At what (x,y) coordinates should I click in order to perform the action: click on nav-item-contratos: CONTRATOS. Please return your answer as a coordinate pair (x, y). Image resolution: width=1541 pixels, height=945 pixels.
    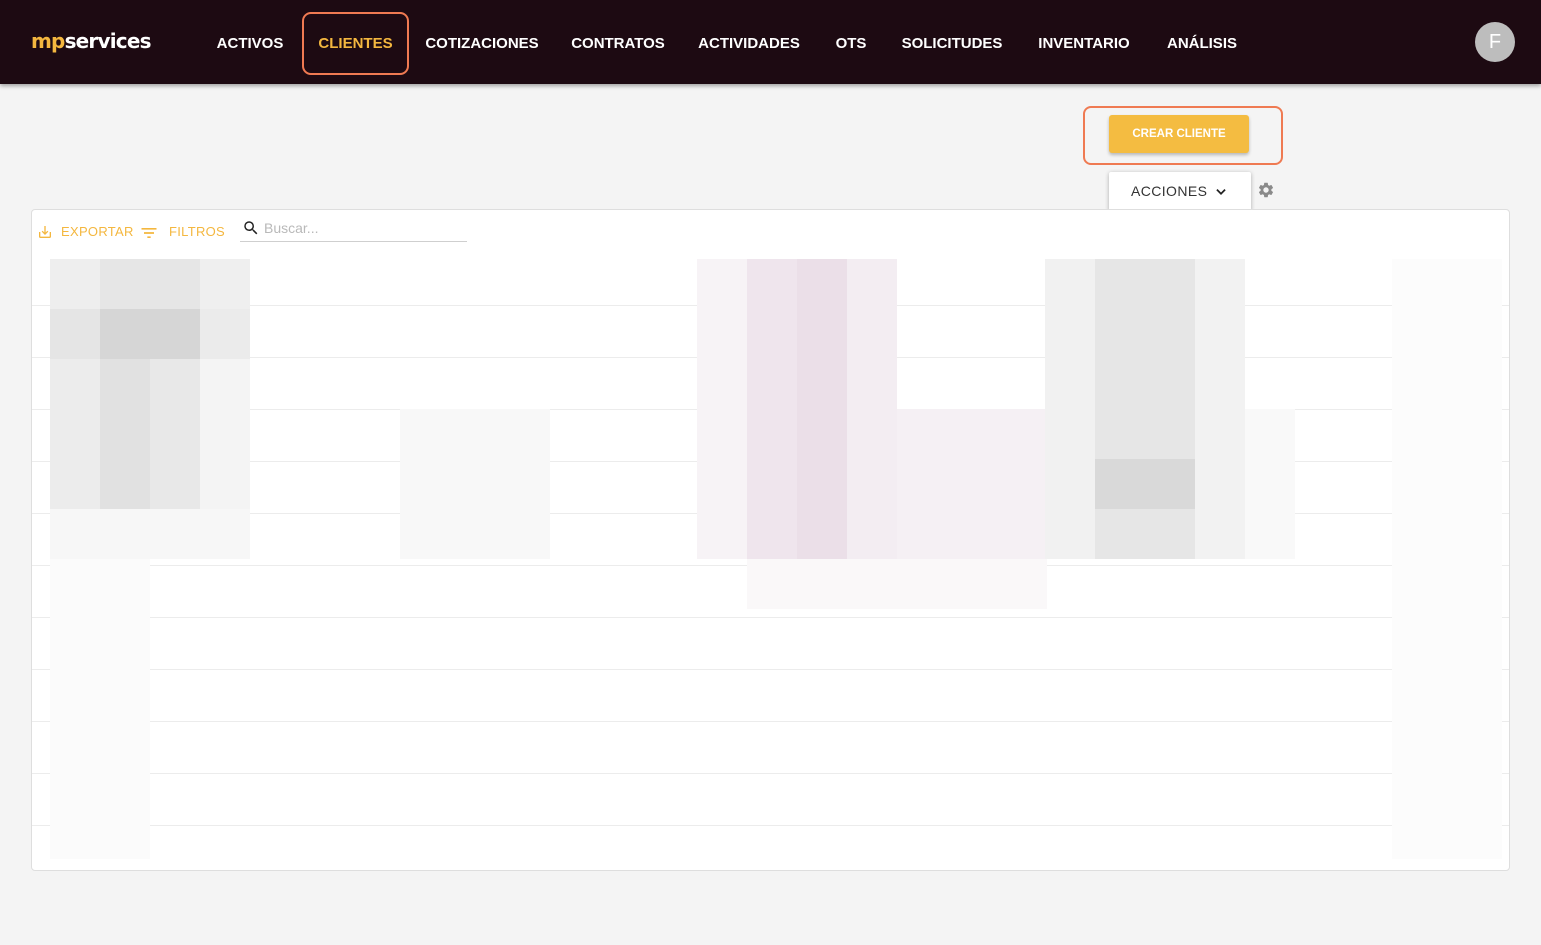
    Looking at the image, I should click on (618, 43).